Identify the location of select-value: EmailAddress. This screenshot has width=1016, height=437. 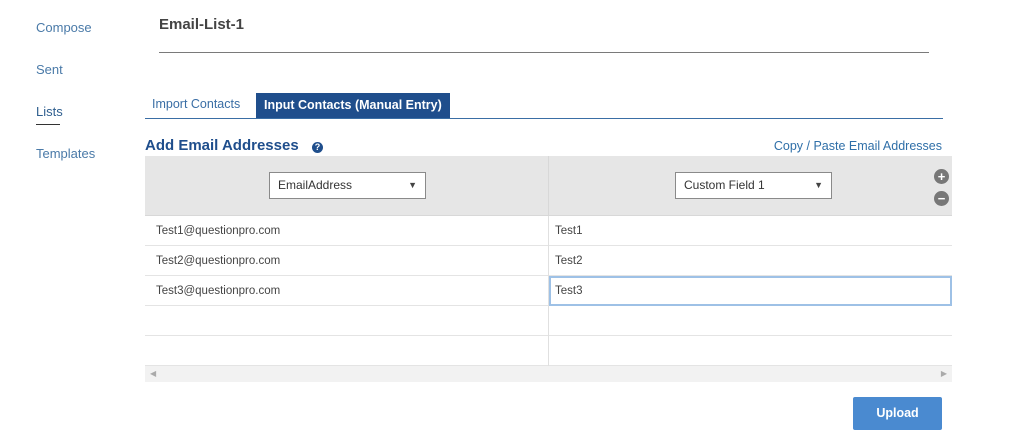
(315, 185).